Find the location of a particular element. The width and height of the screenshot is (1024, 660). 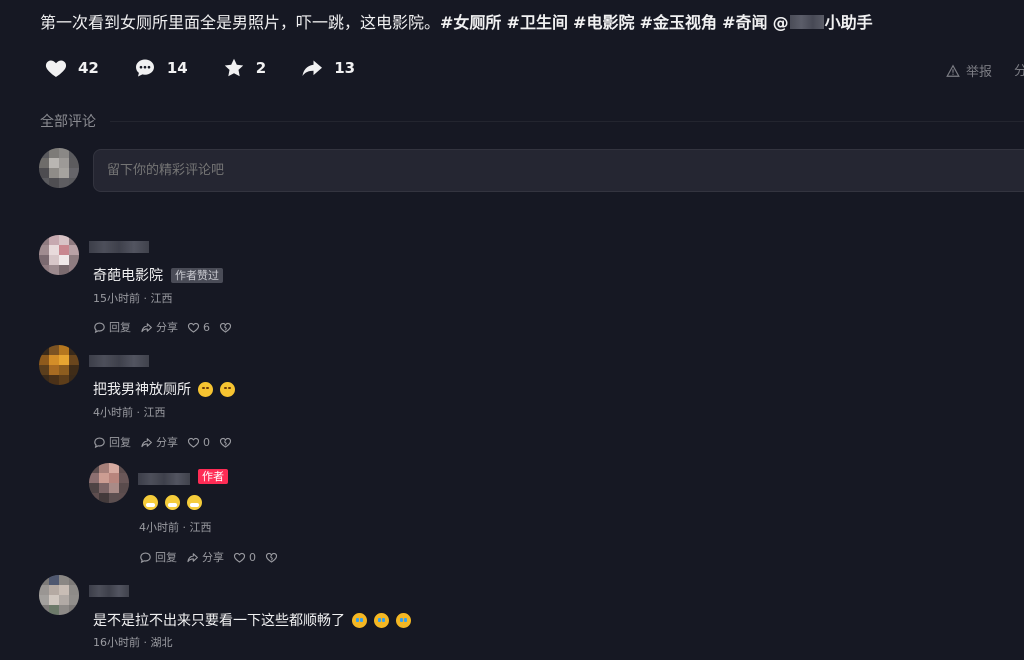

hashtag: #金玉视角 is located at coordinates (678, 22).